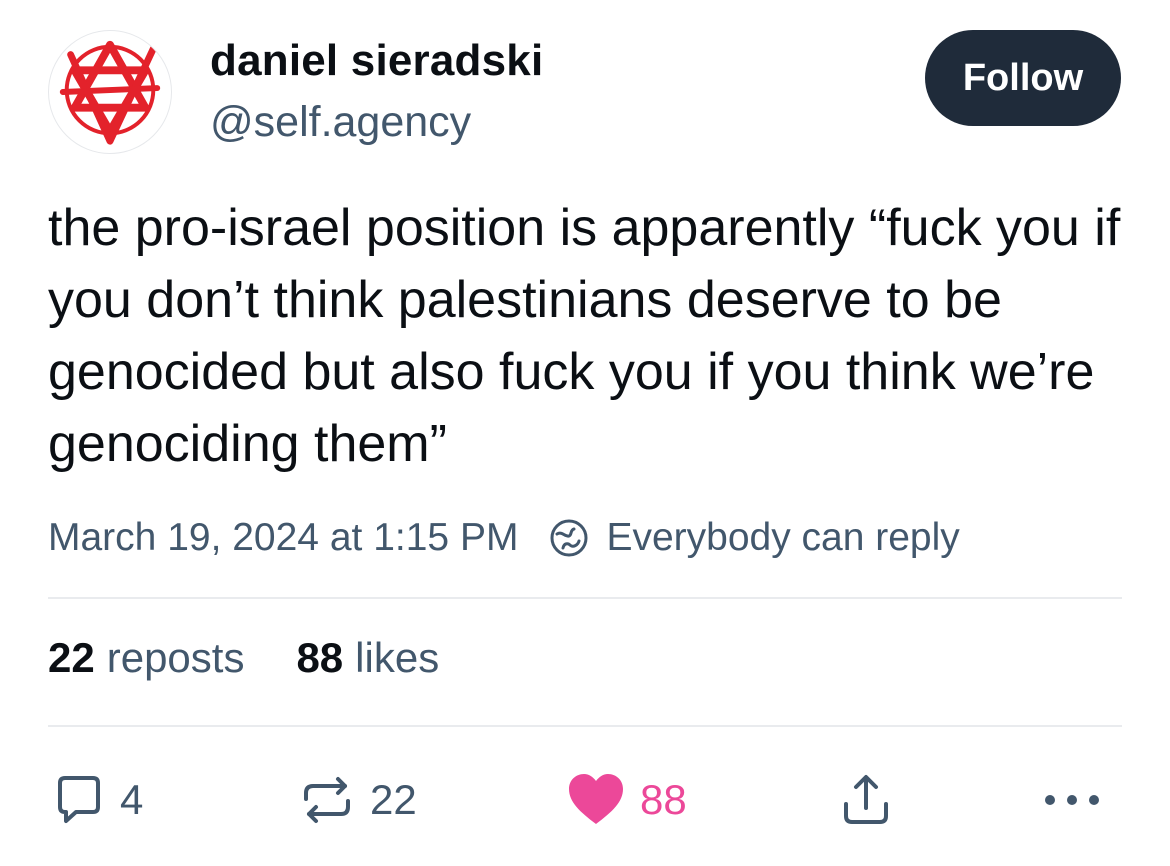  What do you see at coordinates (320, 657) in the screenshot?
I see `likes-count: 88` at bounding box center [320, 657].